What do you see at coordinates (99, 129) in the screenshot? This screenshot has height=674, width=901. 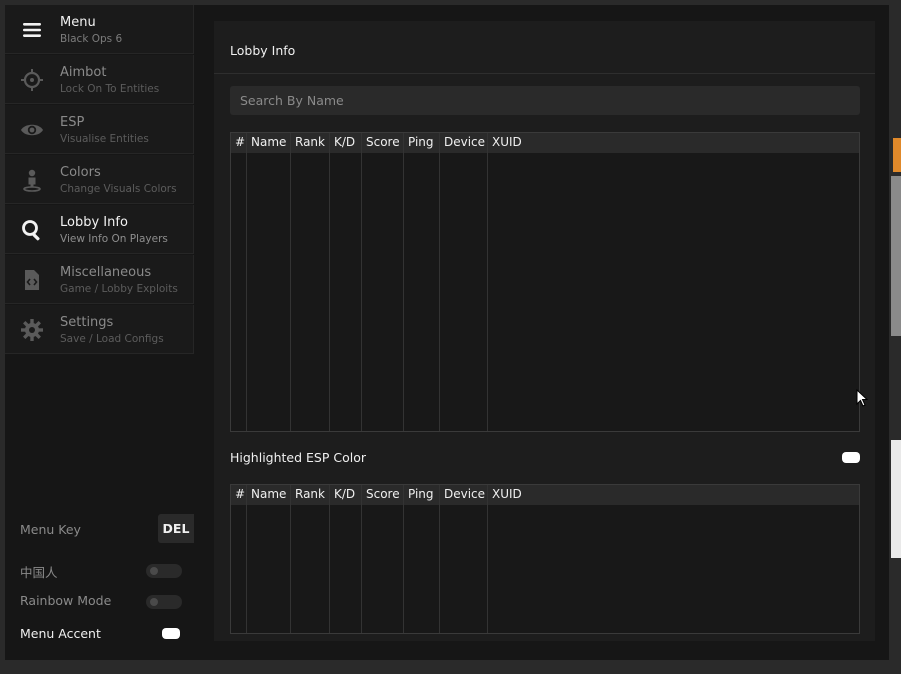 I see `sidebar-item-esp: ESP Visualise Entities` at bounding box center [99, 129].